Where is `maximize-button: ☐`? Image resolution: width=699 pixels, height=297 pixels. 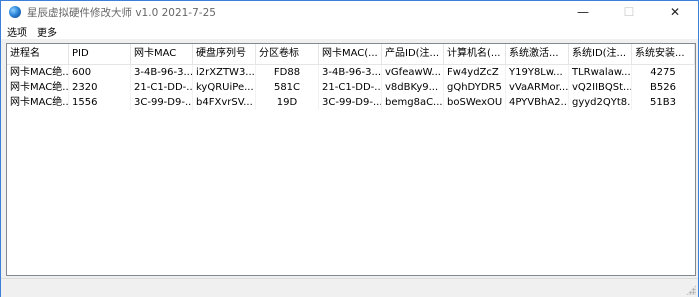 maximize-button: ☐ is located at coordinates (629, 12).